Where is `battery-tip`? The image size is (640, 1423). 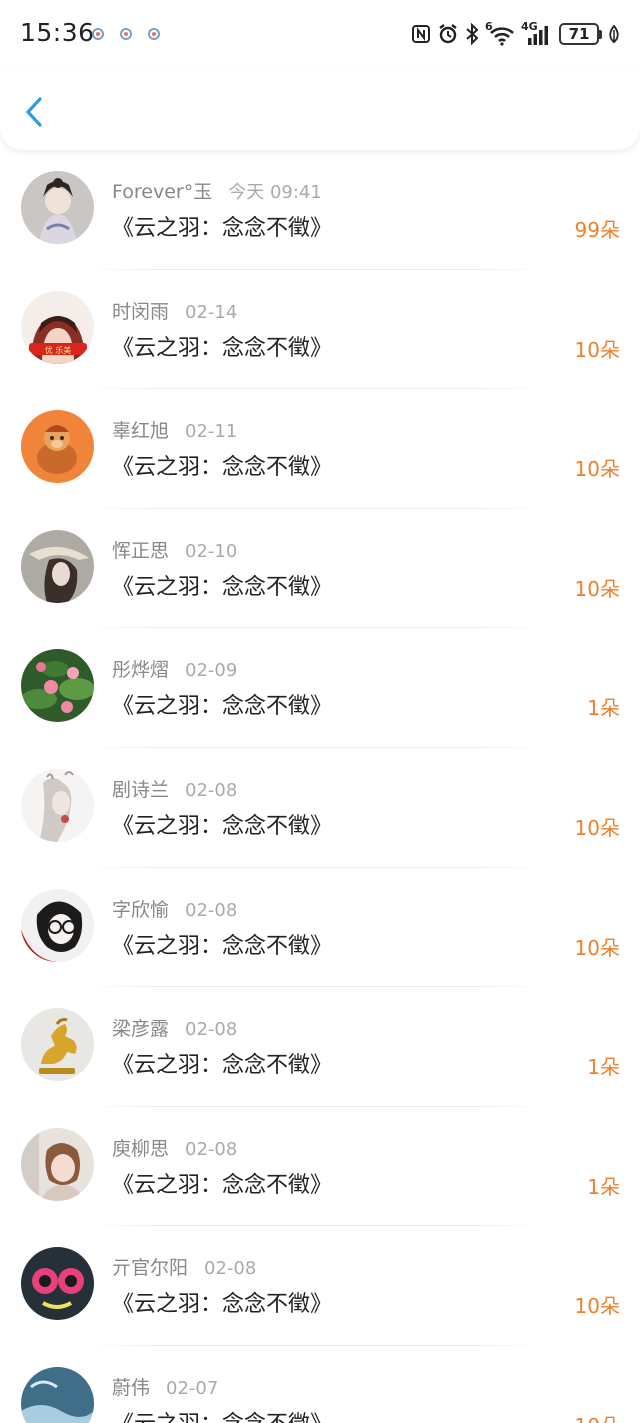
battery-tip is located at coordinates (600, 34).